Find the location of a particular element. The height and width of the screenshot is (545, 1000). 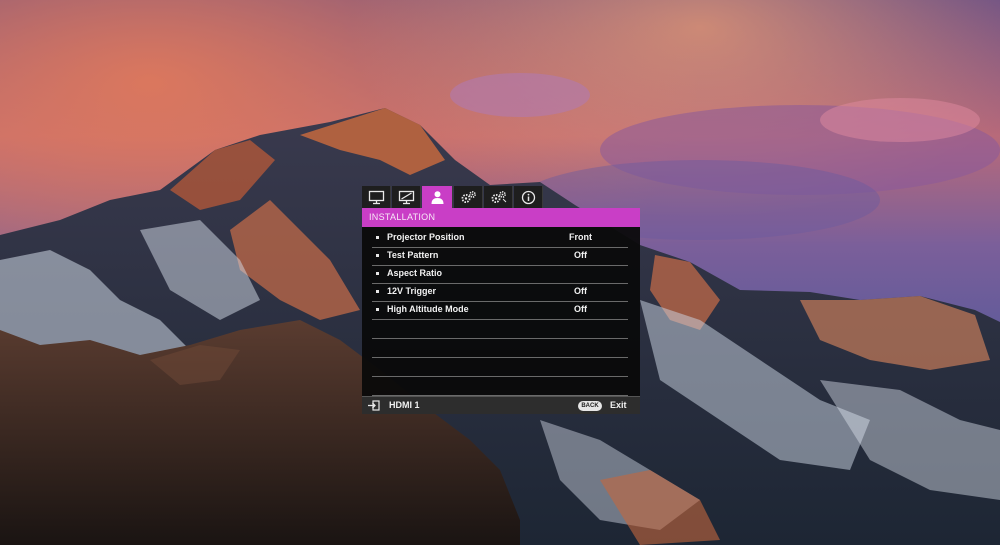

menu-title: INSTALLATION is located at coordinates (501, 217).